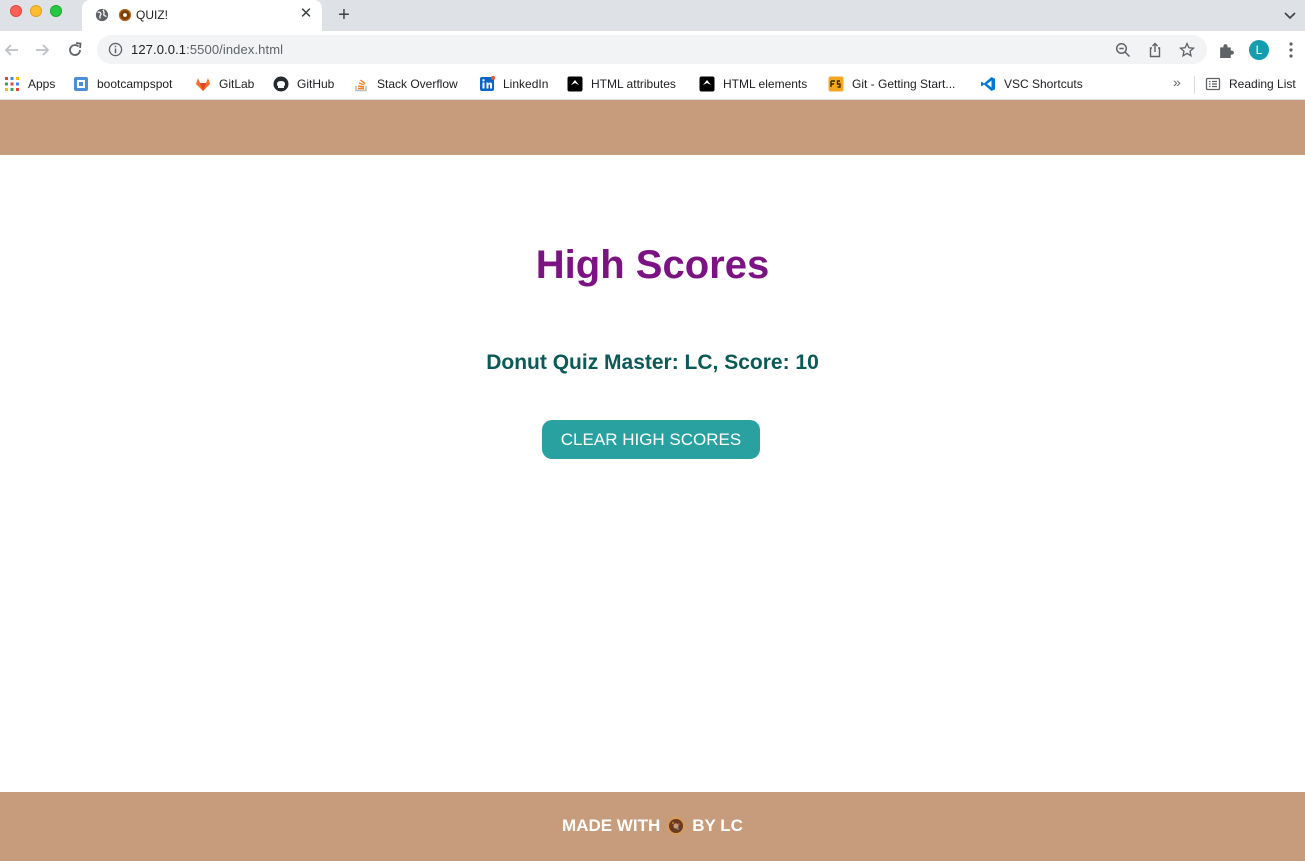 This screenshot has width=1305, height=861. What do you see at coordinates (1262, 84) in the screenshot?
I see `reading-list-label: Reading List` at bounding box center [1262, 84].